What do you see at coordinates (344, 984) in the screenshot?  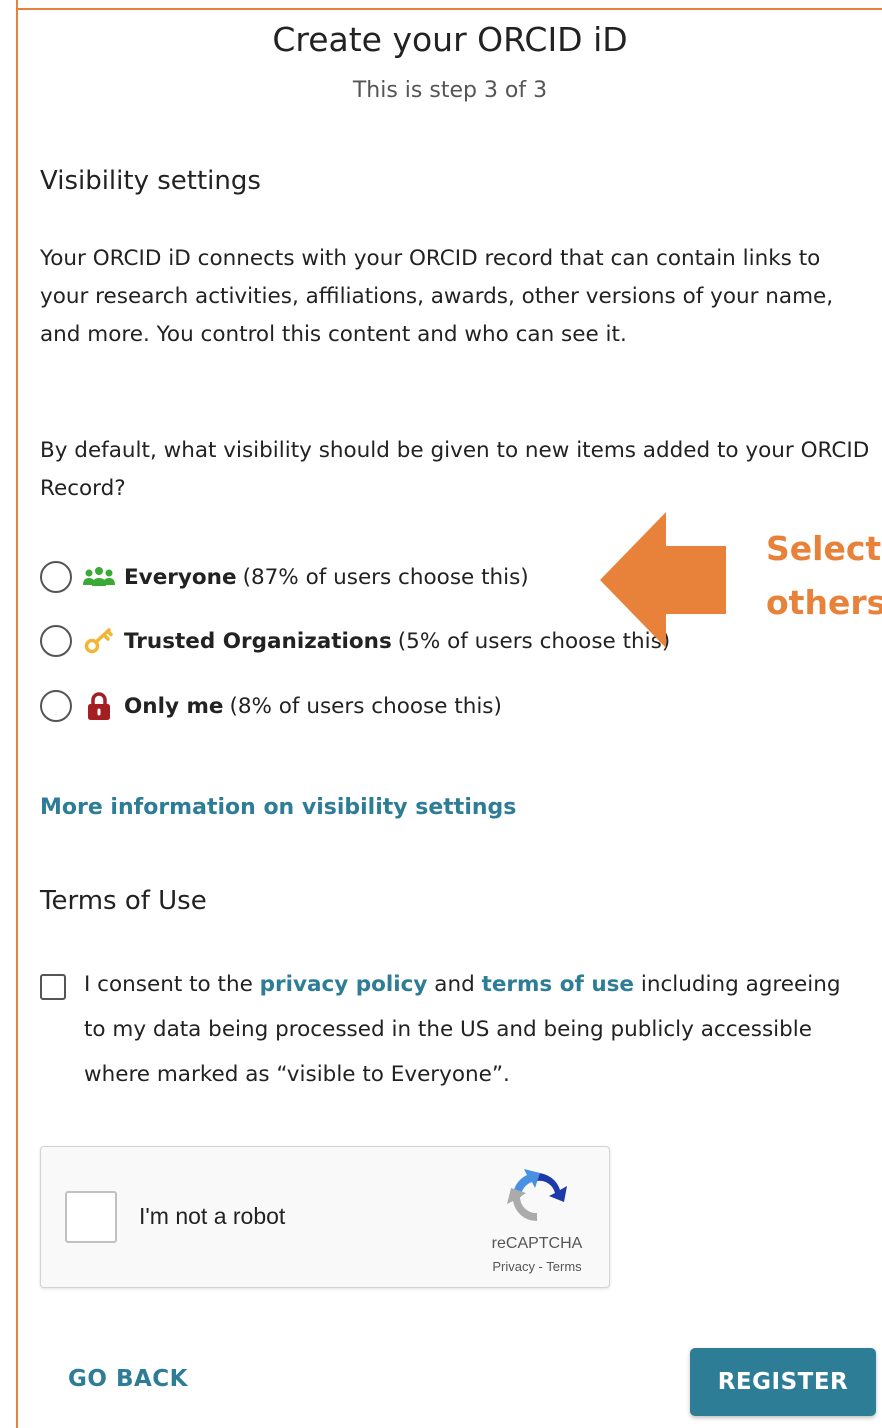 I see `privacy-policy-link: privacy policy` at bounding box center [344, 984].